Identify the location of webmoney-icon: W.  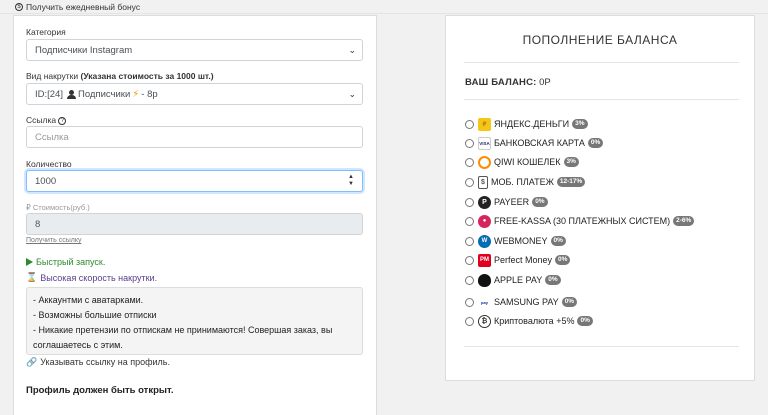
(484, 241).